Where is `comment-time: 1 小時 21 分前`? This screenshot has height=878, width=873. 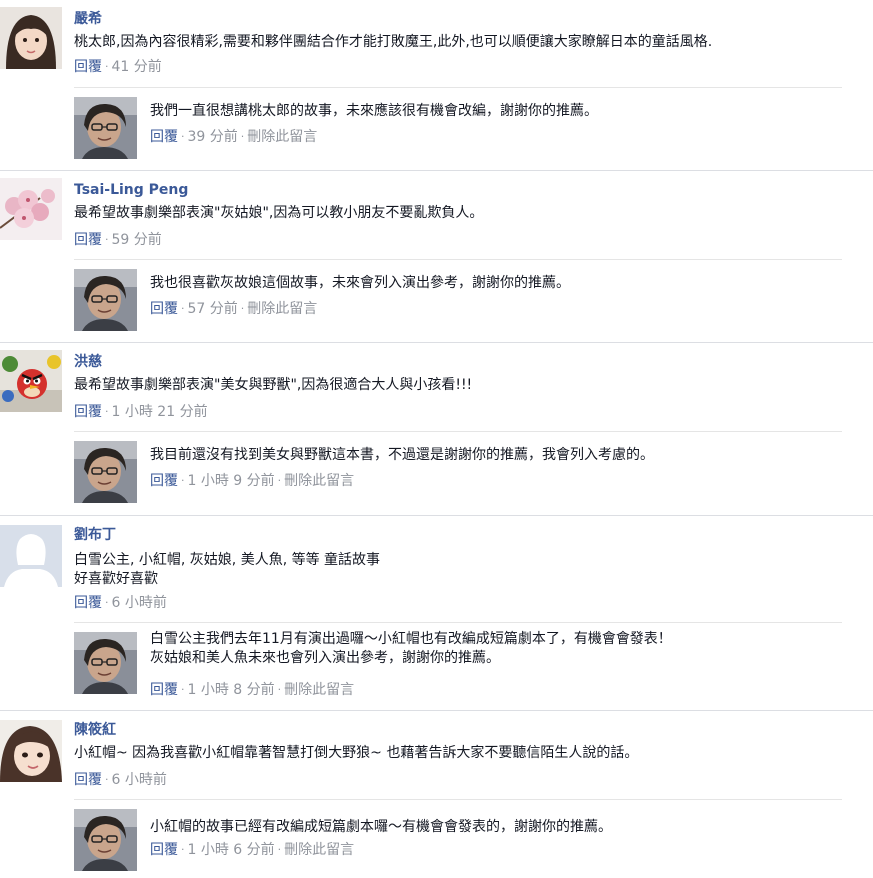 comment-time: 1 小時 21 分前 is located at coordinates (160, 412).